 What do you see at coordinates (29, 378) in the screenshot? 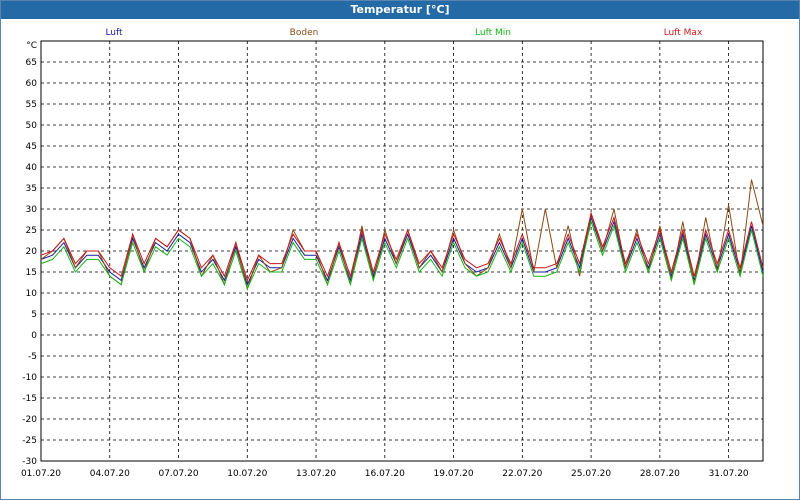
I see `y-tick-label: -10` at bounding box center [29, 378].